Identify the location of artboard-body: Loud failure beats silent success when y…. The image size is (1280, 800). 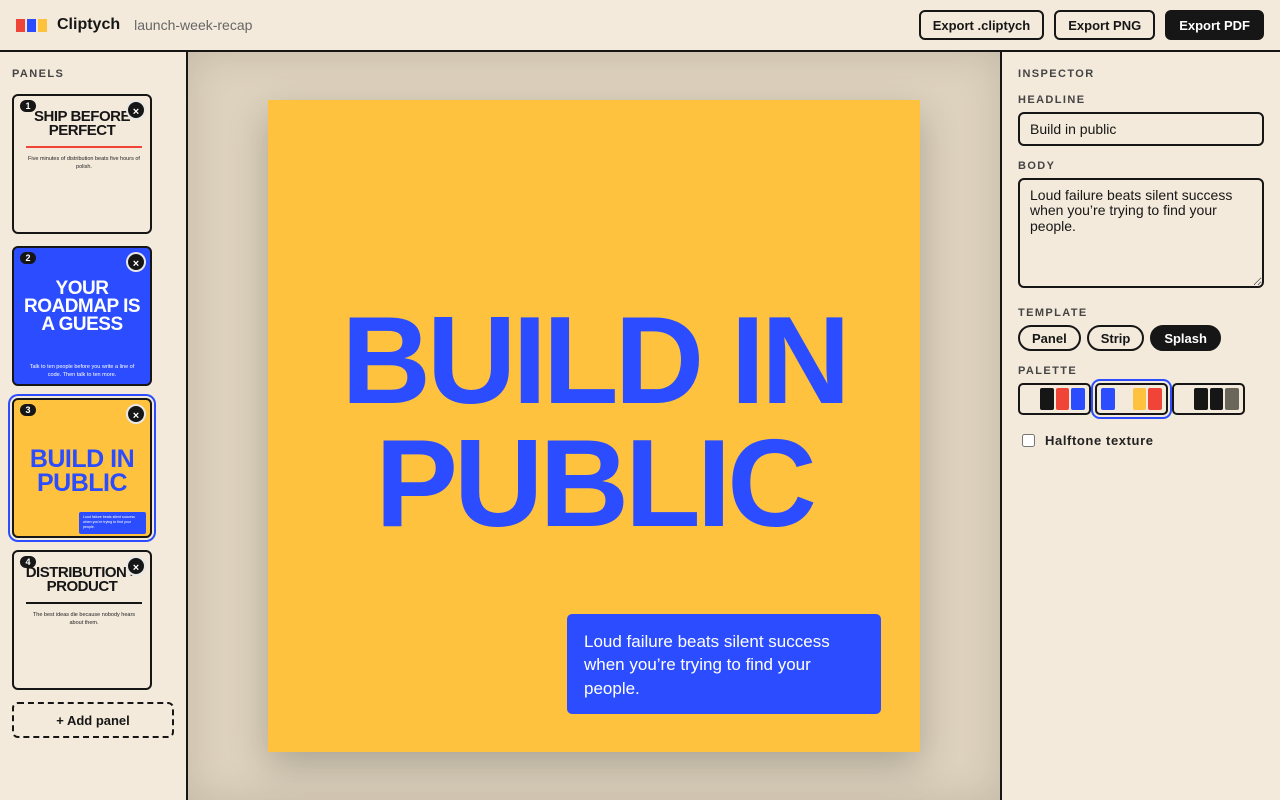
(707, 665).